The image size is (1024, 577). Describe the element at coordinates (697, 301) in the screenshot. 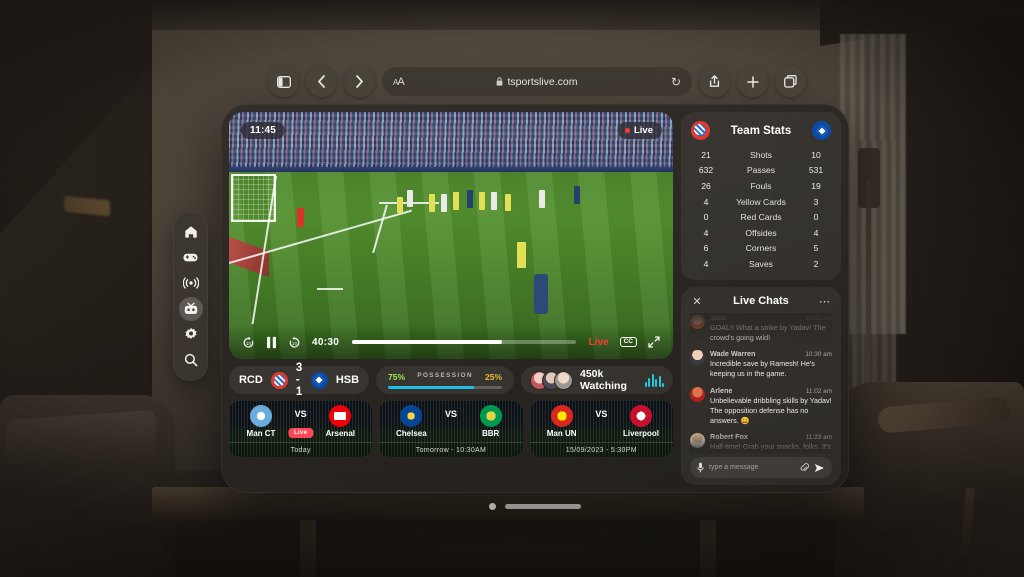

I see `close-icon: ✕` at that location.